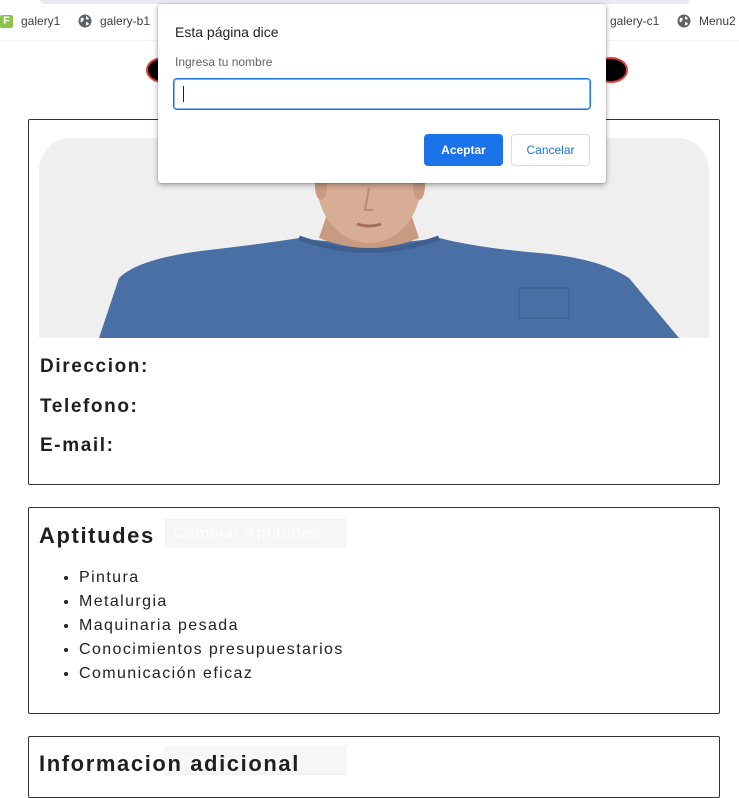 The height and width of the screenshot is (798, 739). Describe the element at coordinates (463, 150) in the screenshot. I see `accept-button: Aceptar` at that location.